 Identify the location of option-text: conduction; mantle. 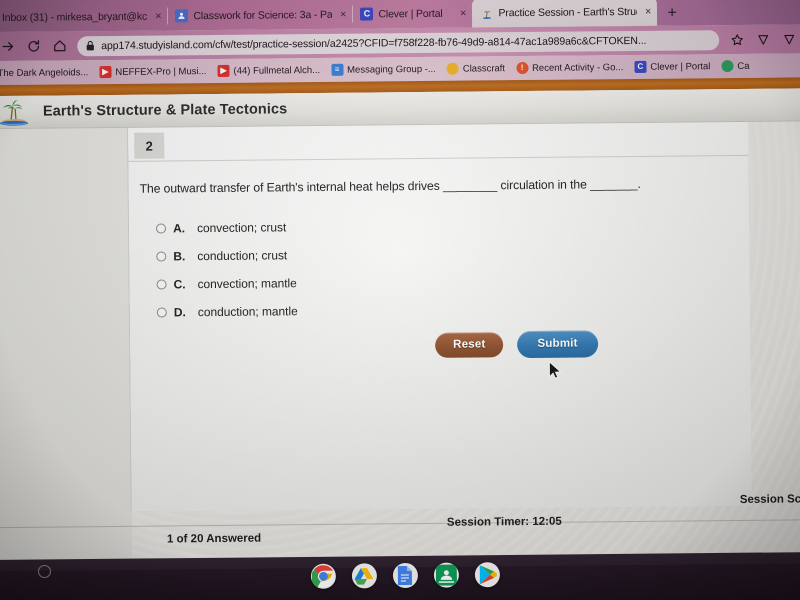
(247, 312).